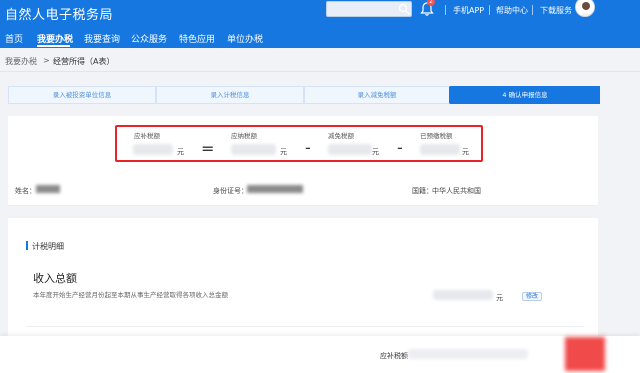 This screenshot has width=640, height=373. Describe the element at coordinates (468, 354) in the screenshot. I see `footer-tax-payable-value` at that location.